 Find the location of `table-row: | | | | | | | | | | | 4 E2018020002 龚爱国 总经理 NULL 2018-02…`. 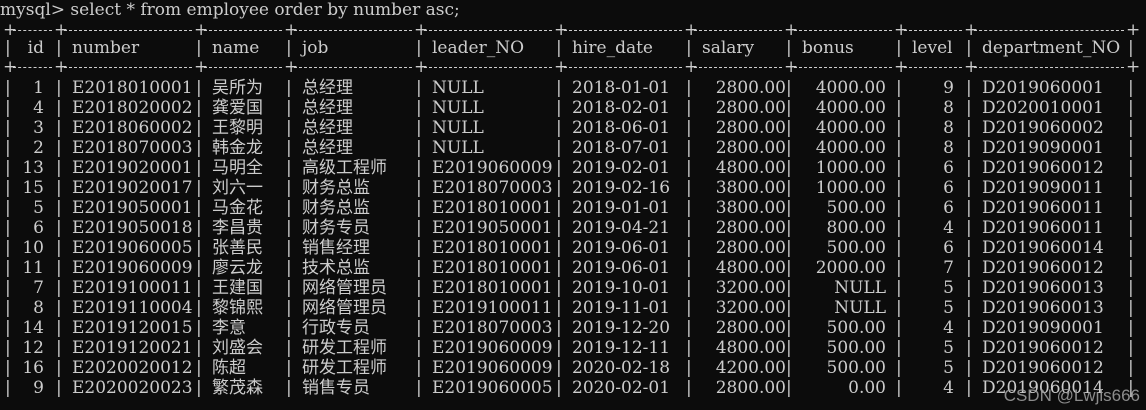

table-row: | | | | | | | | | | | 4 E2018020002 龚爱国 总经理 NULL 2018-02… is located at coordinates (573, 108).